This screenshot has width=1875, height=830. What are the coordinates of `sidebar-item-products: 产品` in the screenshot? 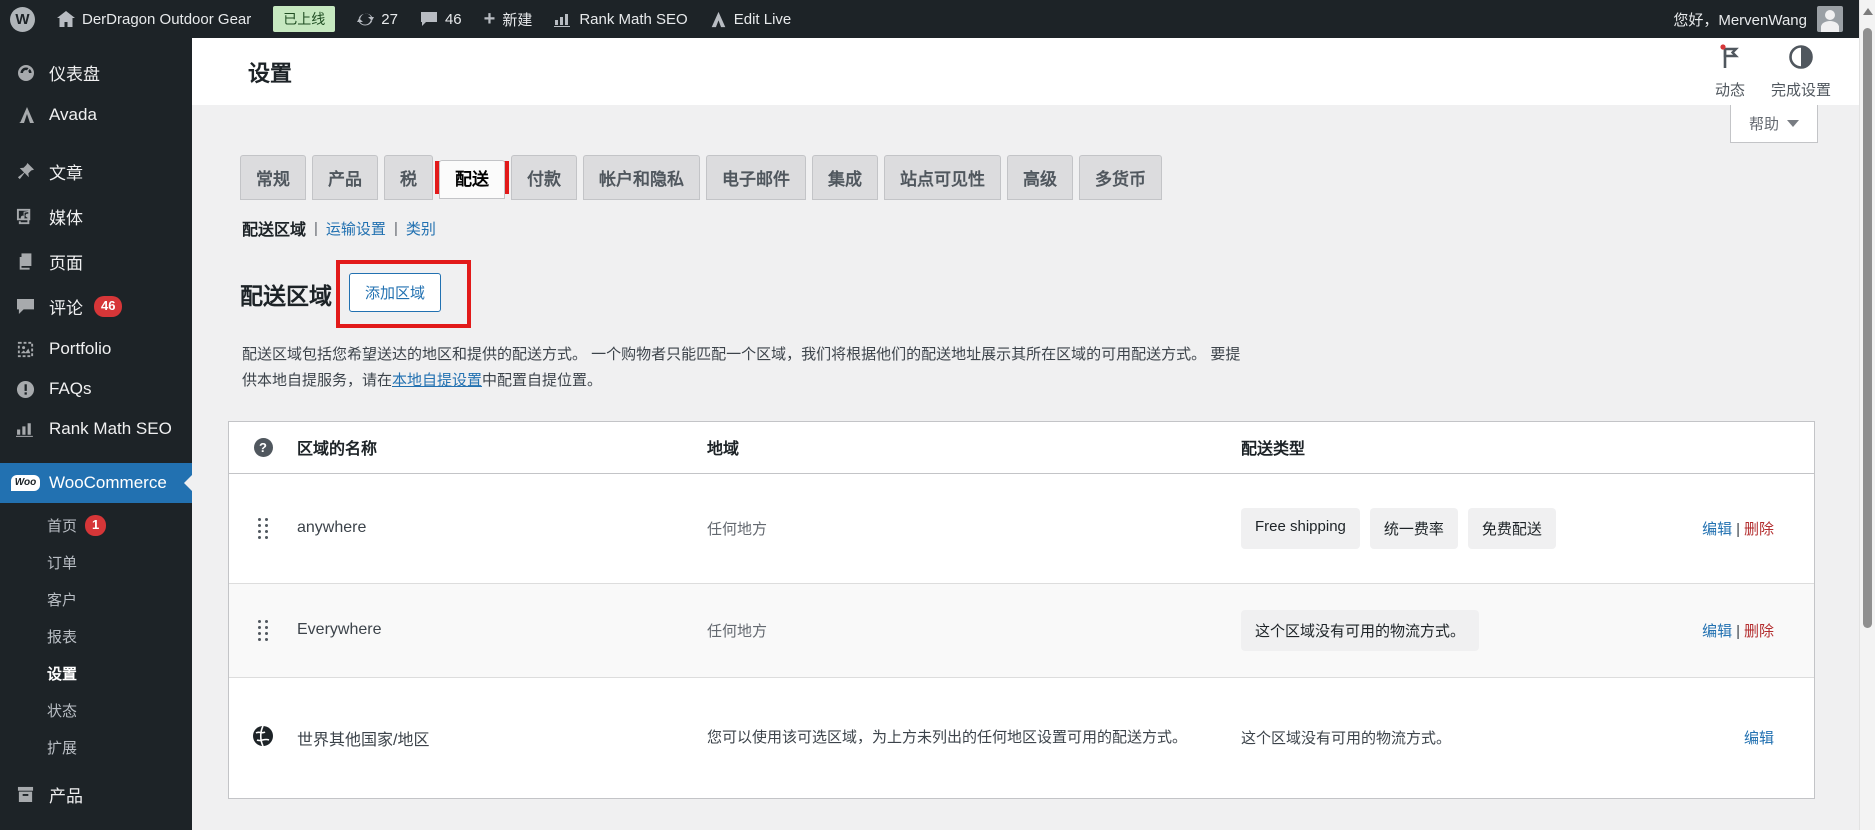 It's located at (96, 794).